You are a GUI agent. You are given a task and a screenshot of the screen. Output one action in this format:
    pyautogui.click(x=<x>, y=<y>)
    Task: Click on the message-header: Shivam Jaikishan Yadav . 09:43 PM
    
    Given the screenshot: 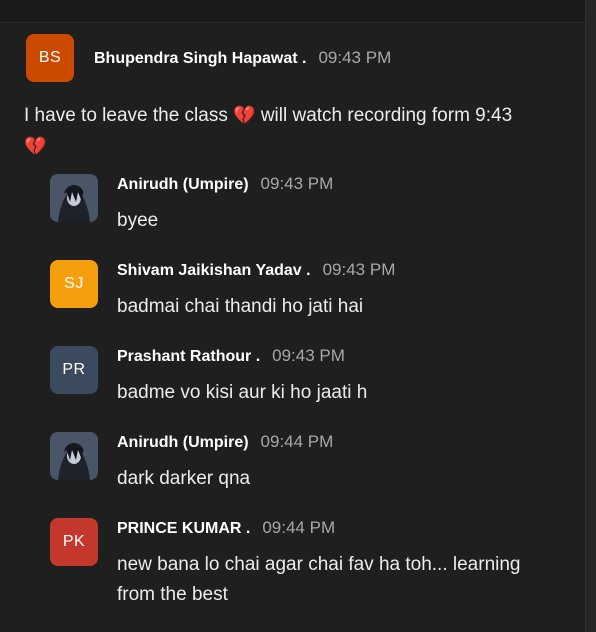 What is the action you would take?
    pyautogui.click(x=256, y=270)
    